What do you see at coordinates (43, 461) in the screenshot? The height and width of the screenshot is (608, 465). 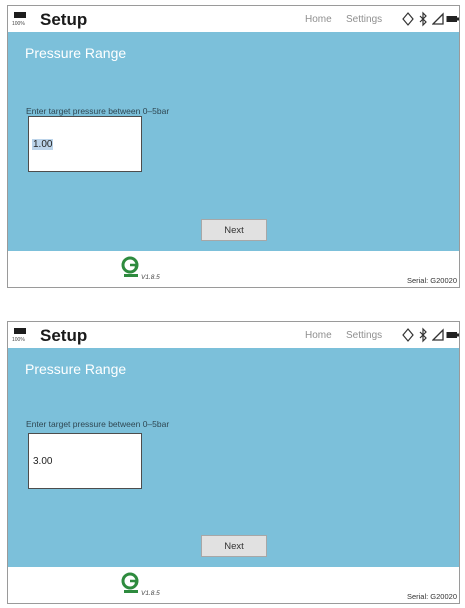 I see `pressure-value: 3.00` at bounding box center [43, 461].